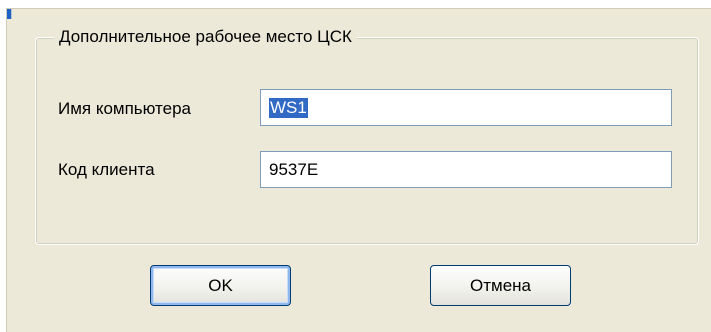 This screenshot has width=711, height=332. I want to click on window-edge-mark: ▌, so click(10, 14).